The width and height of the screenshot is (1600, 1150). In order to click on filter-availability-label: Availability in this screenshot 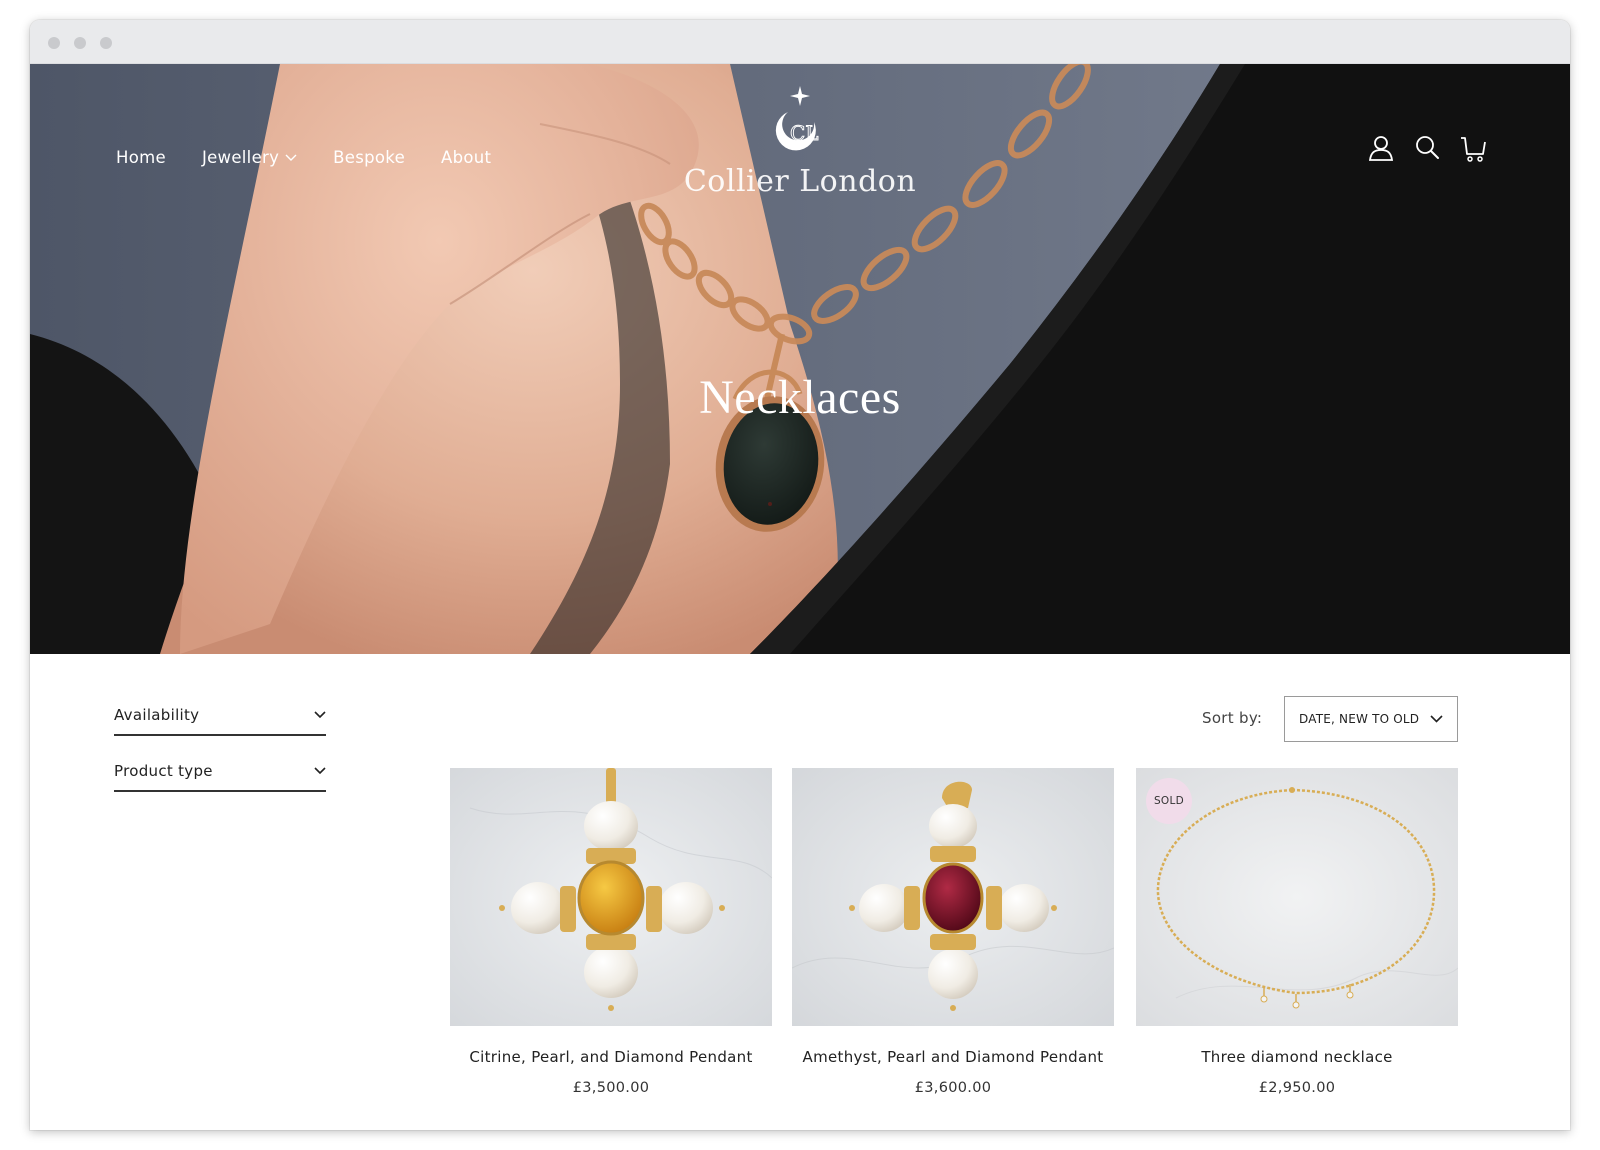, I will do `click(157, 715)`.